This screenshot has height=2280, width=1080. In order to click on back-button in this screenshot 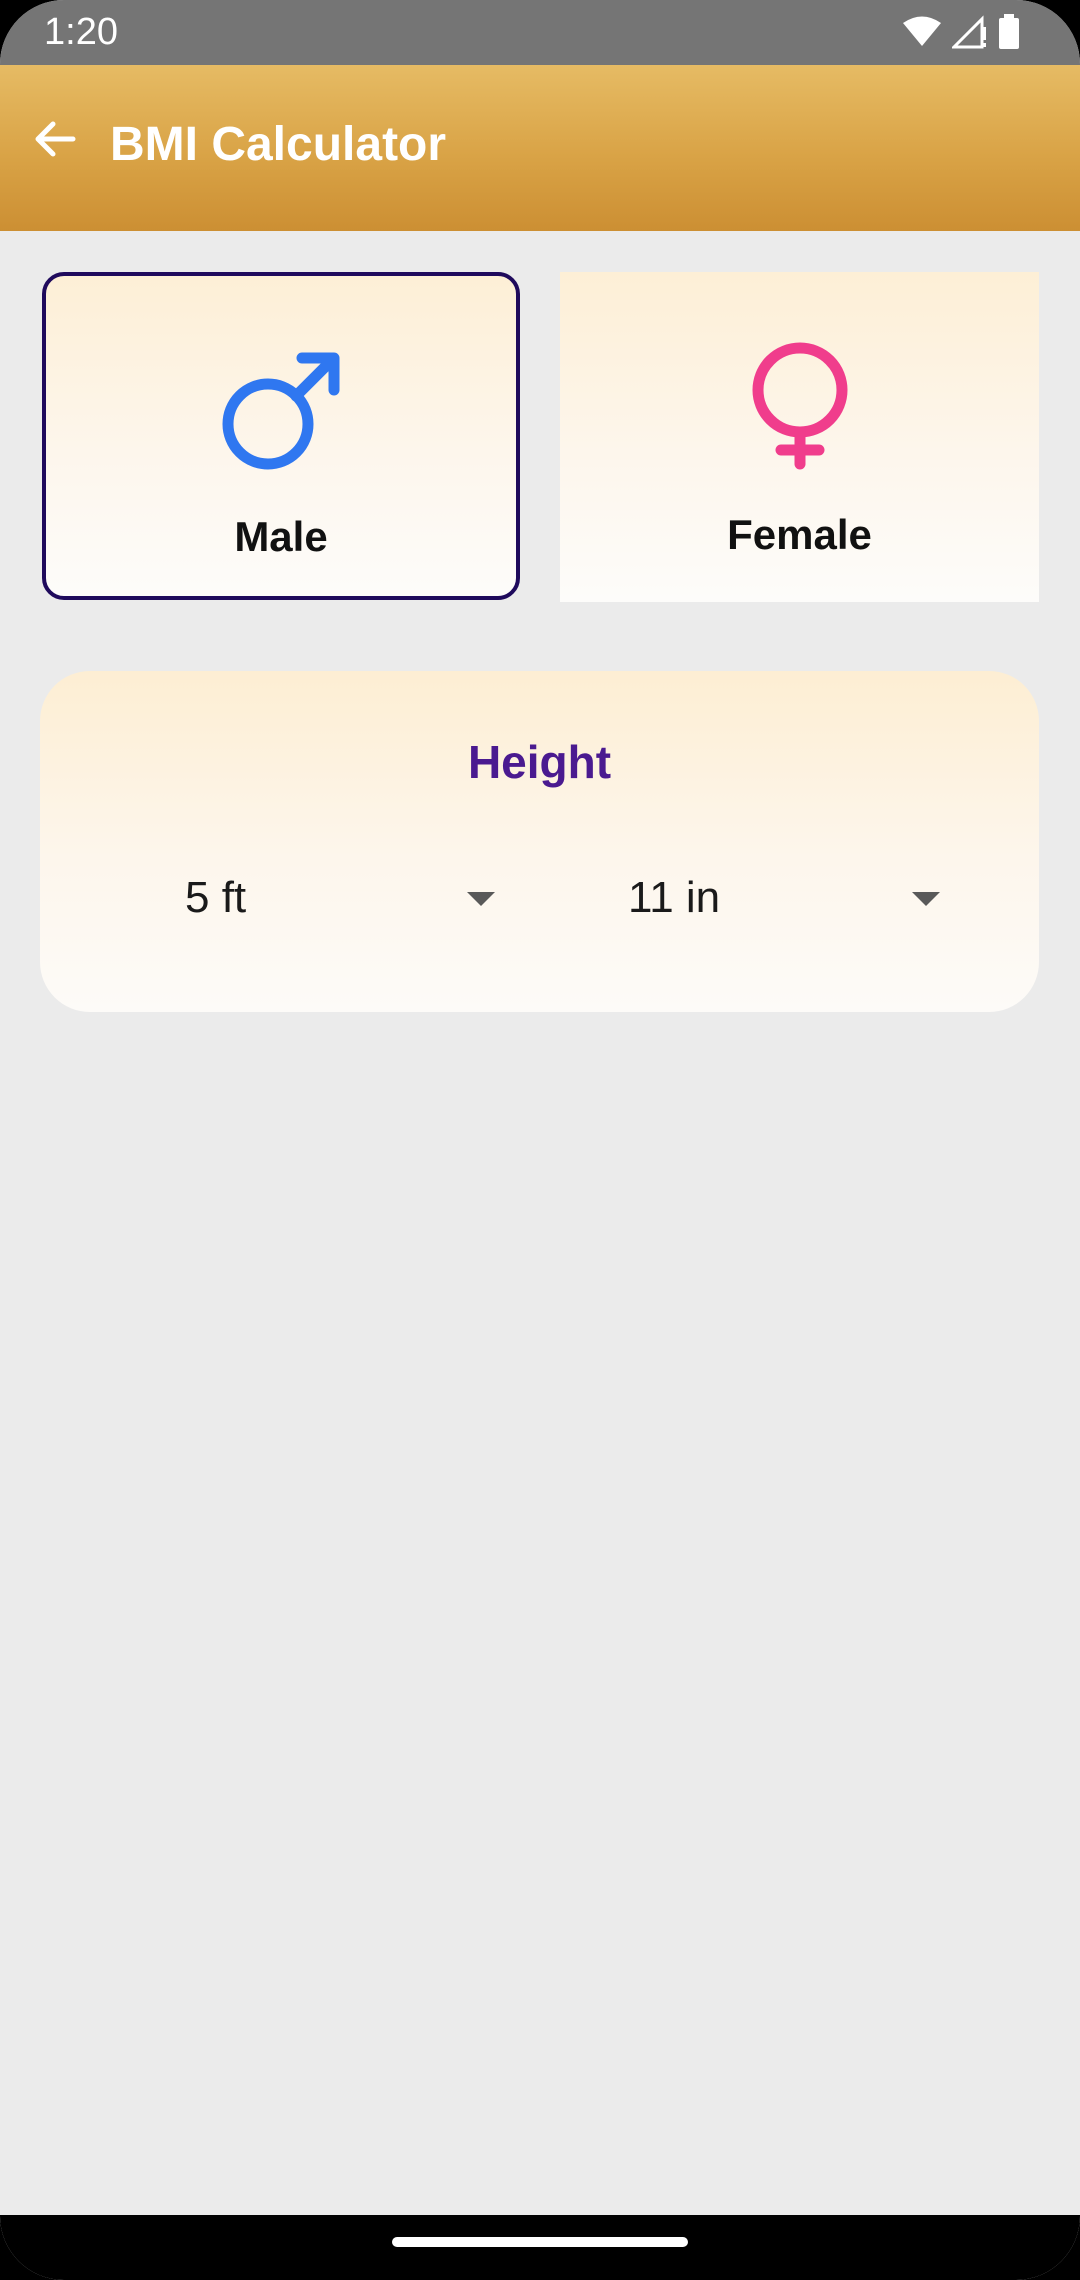, I will do `click(55, 141)`.